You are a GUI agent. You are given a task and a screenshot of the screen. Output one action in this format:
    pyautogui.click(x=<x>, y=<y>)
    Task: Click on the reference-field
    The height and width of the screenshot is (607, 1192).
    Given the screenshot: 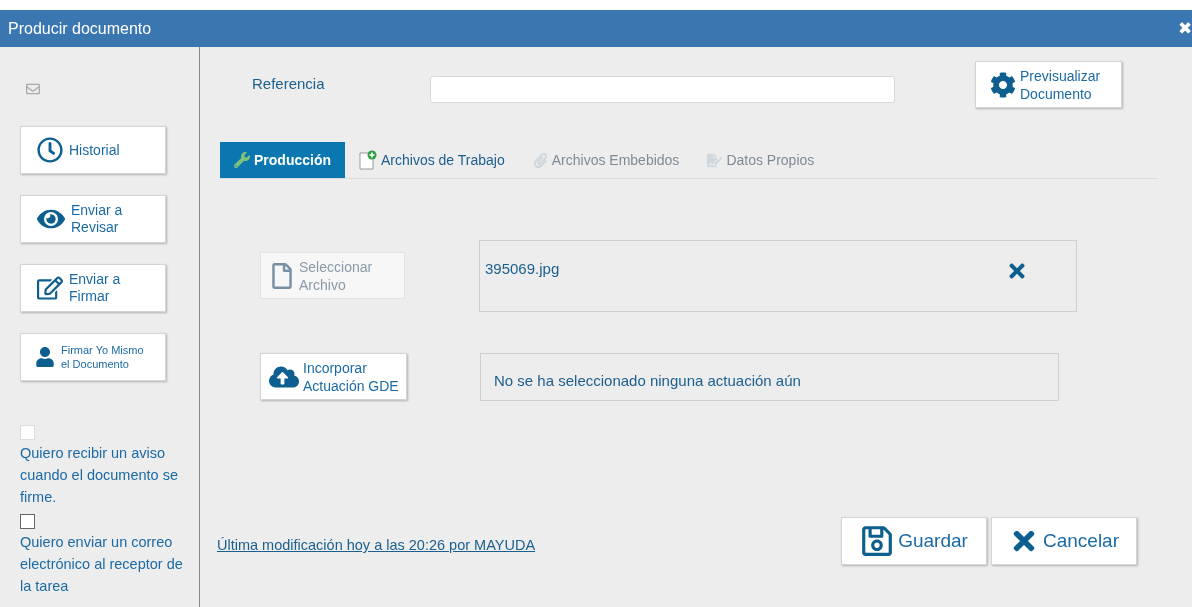 What is the action you would take?
    pyautogui.click(x=662, y=89)
    